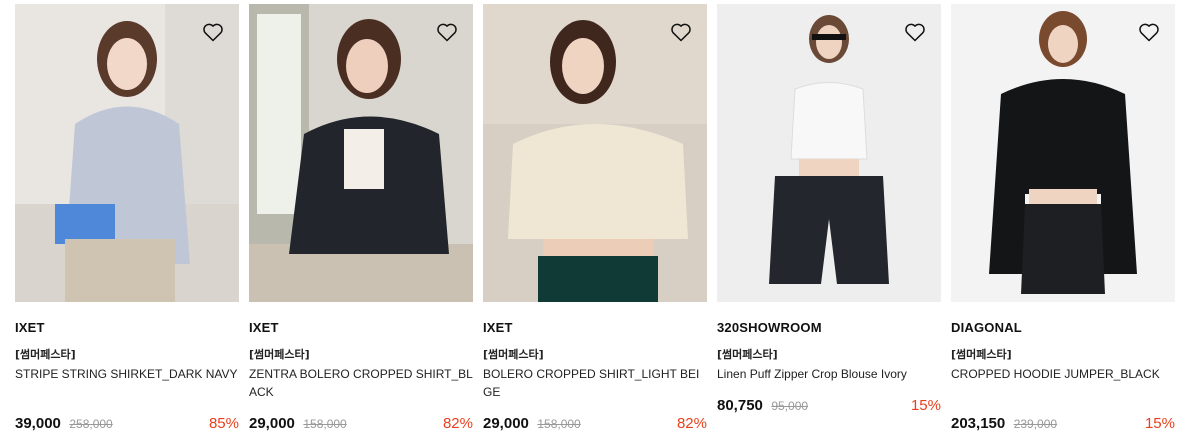 This screenshot has height=447, width=1198. What do you see at coordinates (127, 426) in the screenshot?
I see `price-row: 39,000 258,000 85%` at bounding box center [127, 426].